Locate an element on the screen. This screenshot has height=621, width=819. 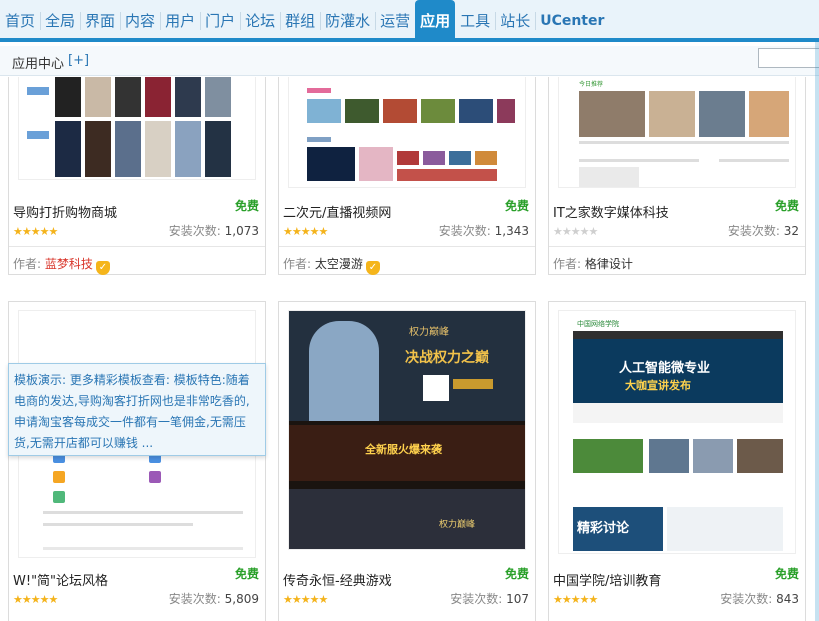
app-title: W!"简"论坛风格 is located at coordinates (60, 579).